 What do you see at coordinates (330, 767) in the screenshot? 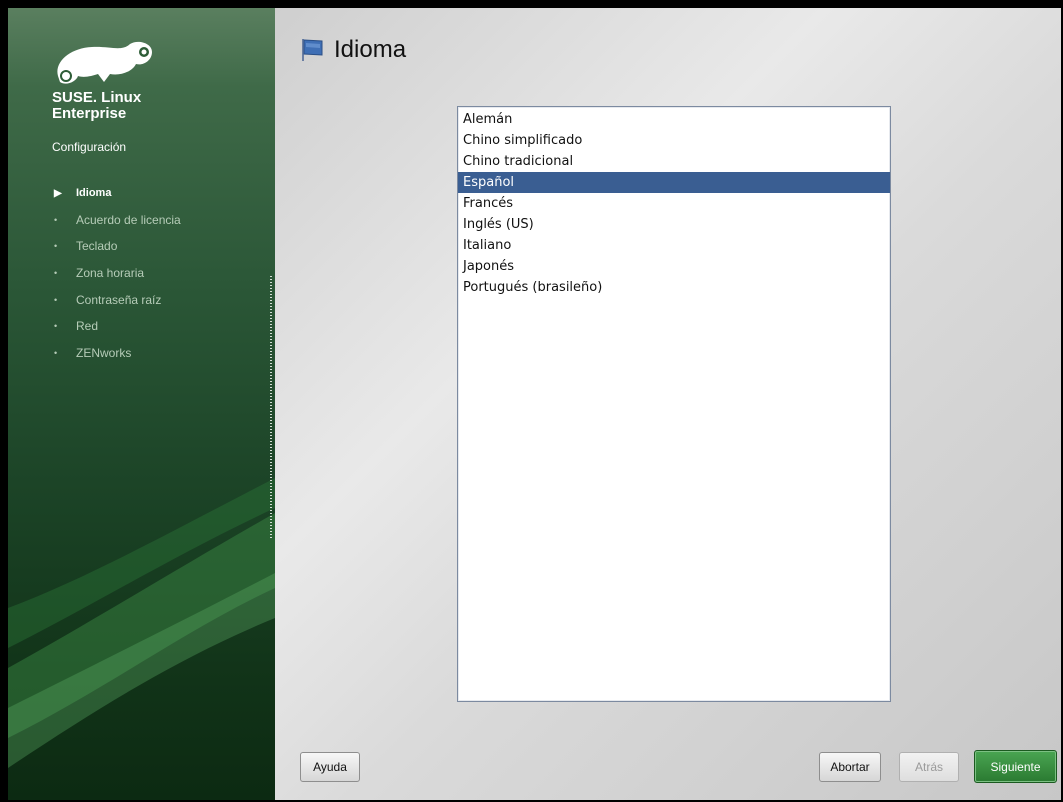
I see `help-button: Ayuda` at bounding box center [330, 767].